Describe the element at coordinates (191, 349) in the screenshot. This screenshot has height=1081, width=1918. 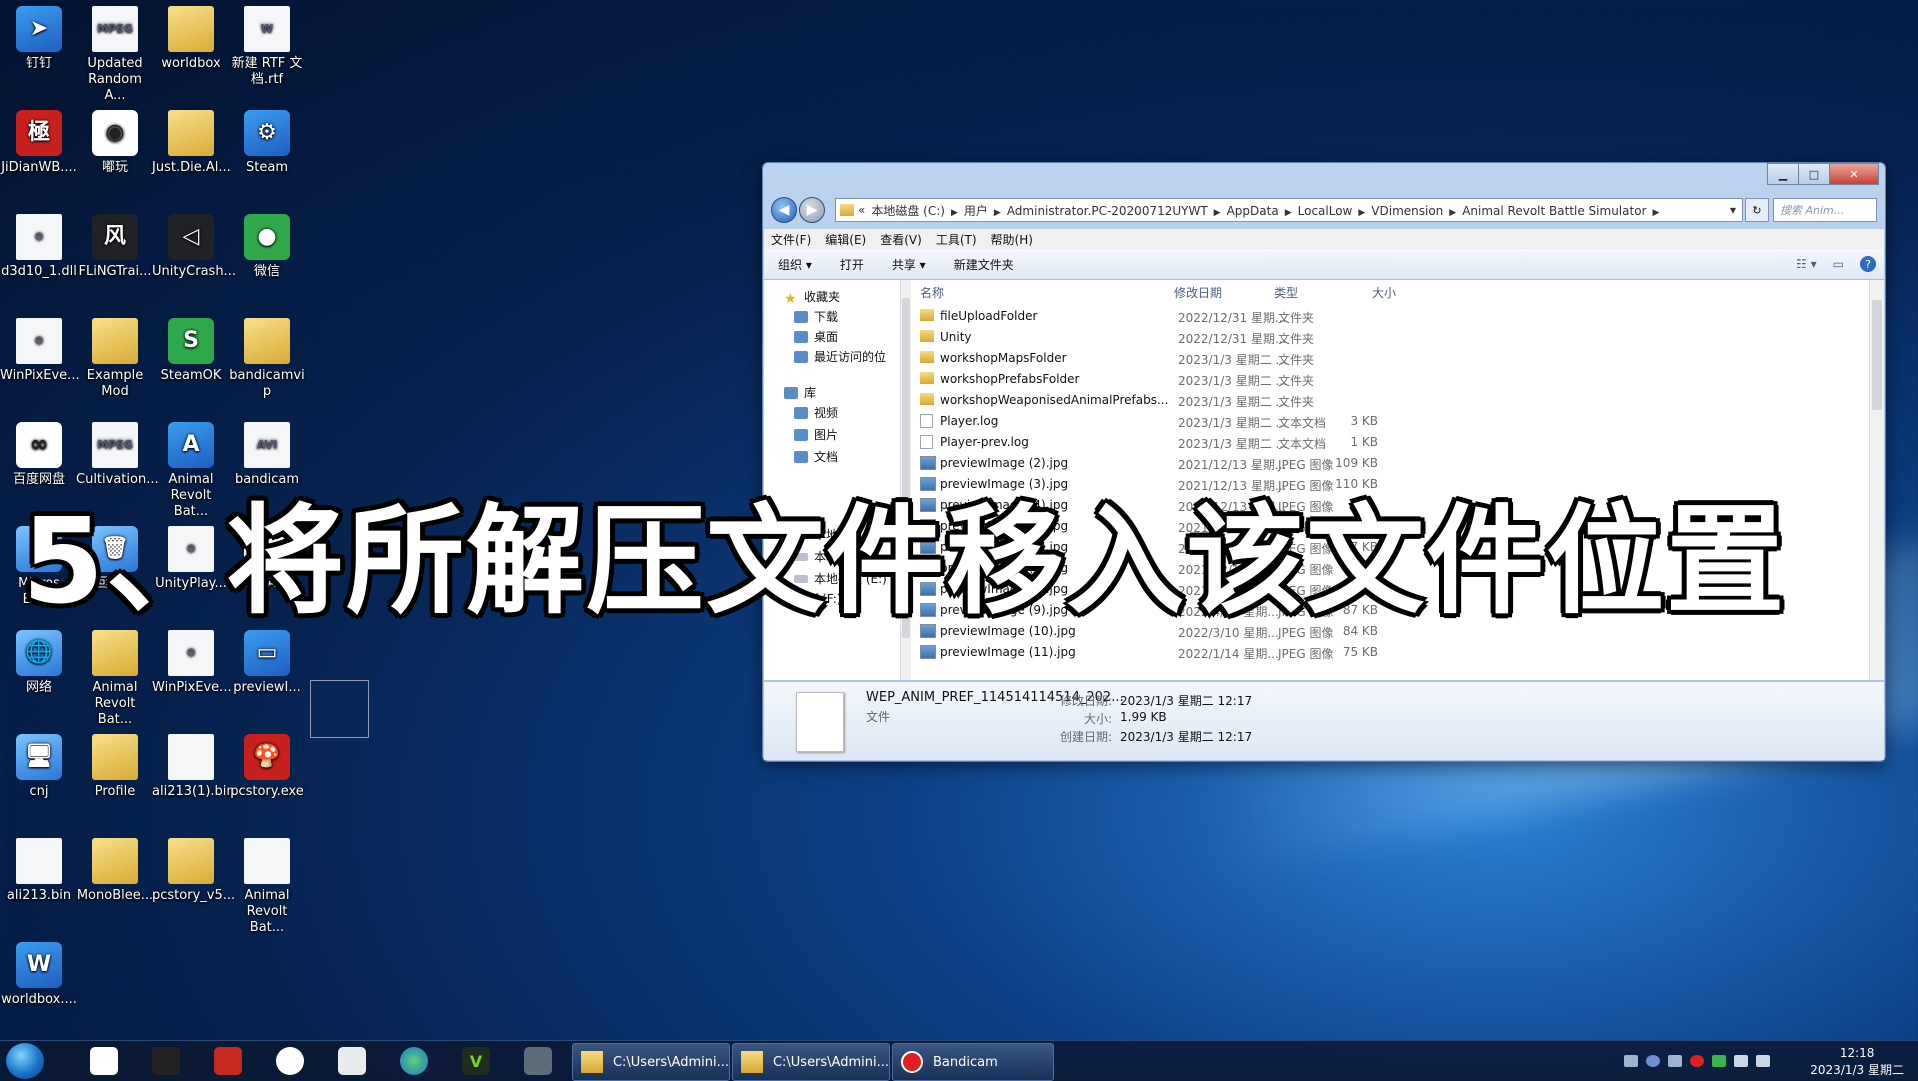
I see `desktop-icon: S SteamOK` at that location.